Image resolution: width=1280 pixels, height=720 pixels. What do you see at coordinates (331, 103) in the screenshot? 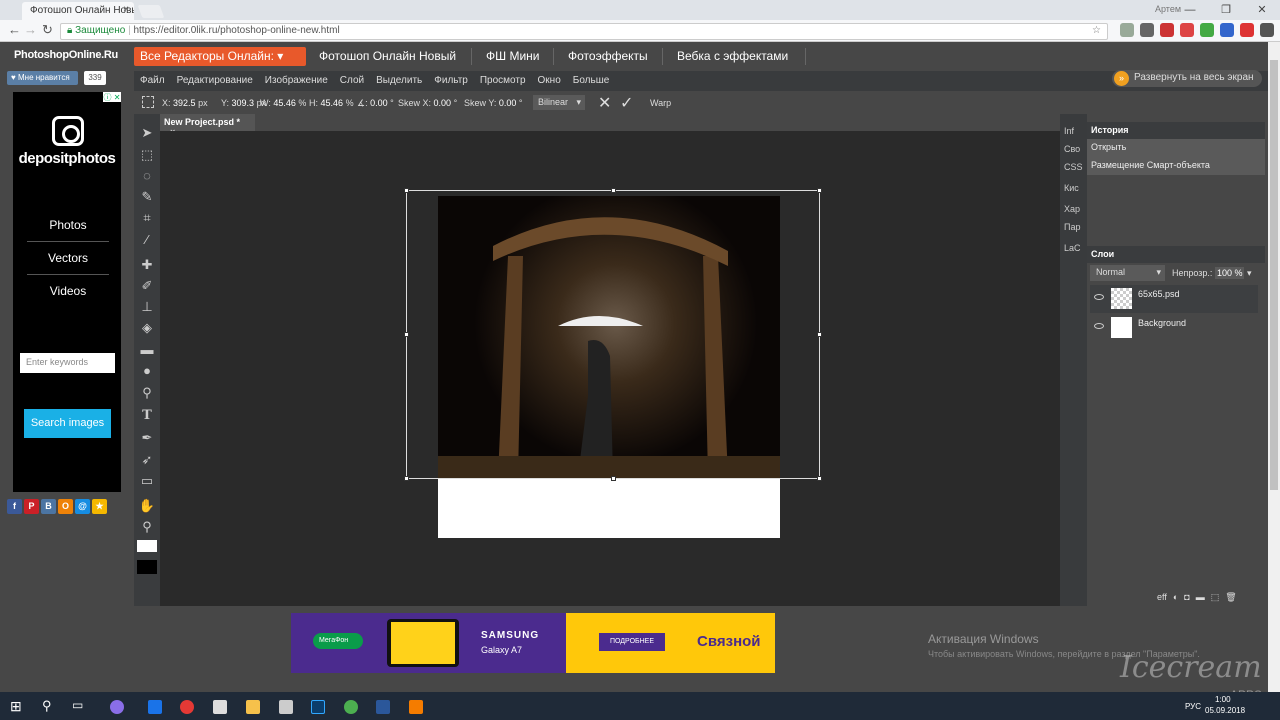
I see `h-field: H: 45.46 %` at bounding box center [331, 103].